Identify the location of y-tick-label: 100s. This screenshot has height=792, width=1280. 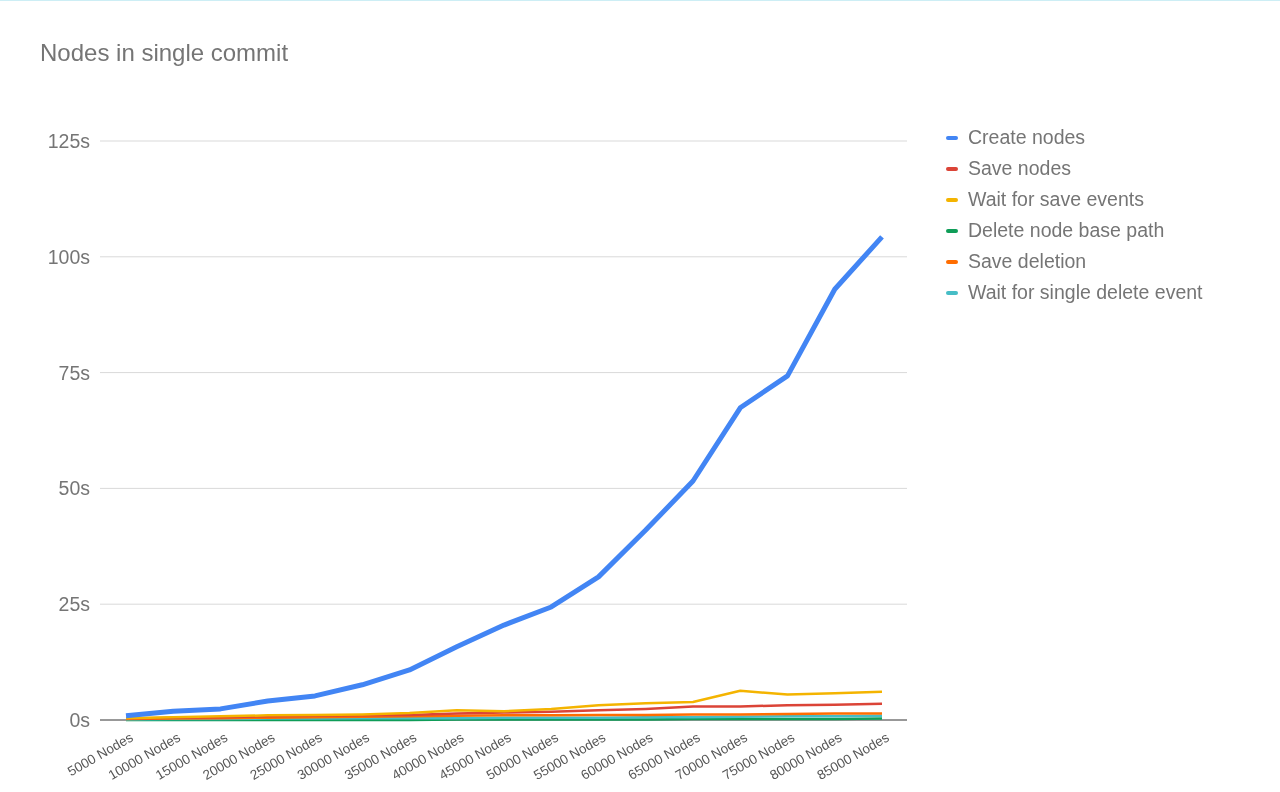
(68, 256).